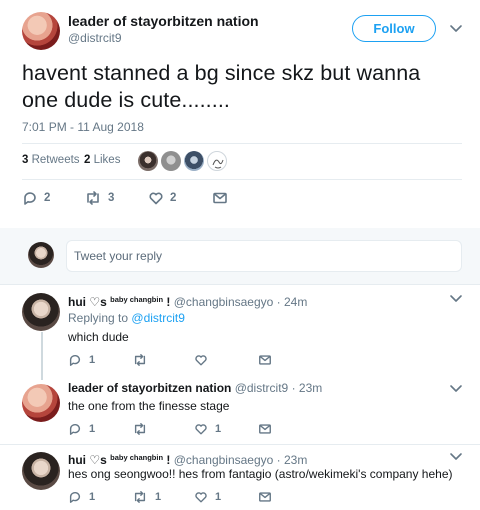  I want to click on retweet-action: 1, so click(146, 497).